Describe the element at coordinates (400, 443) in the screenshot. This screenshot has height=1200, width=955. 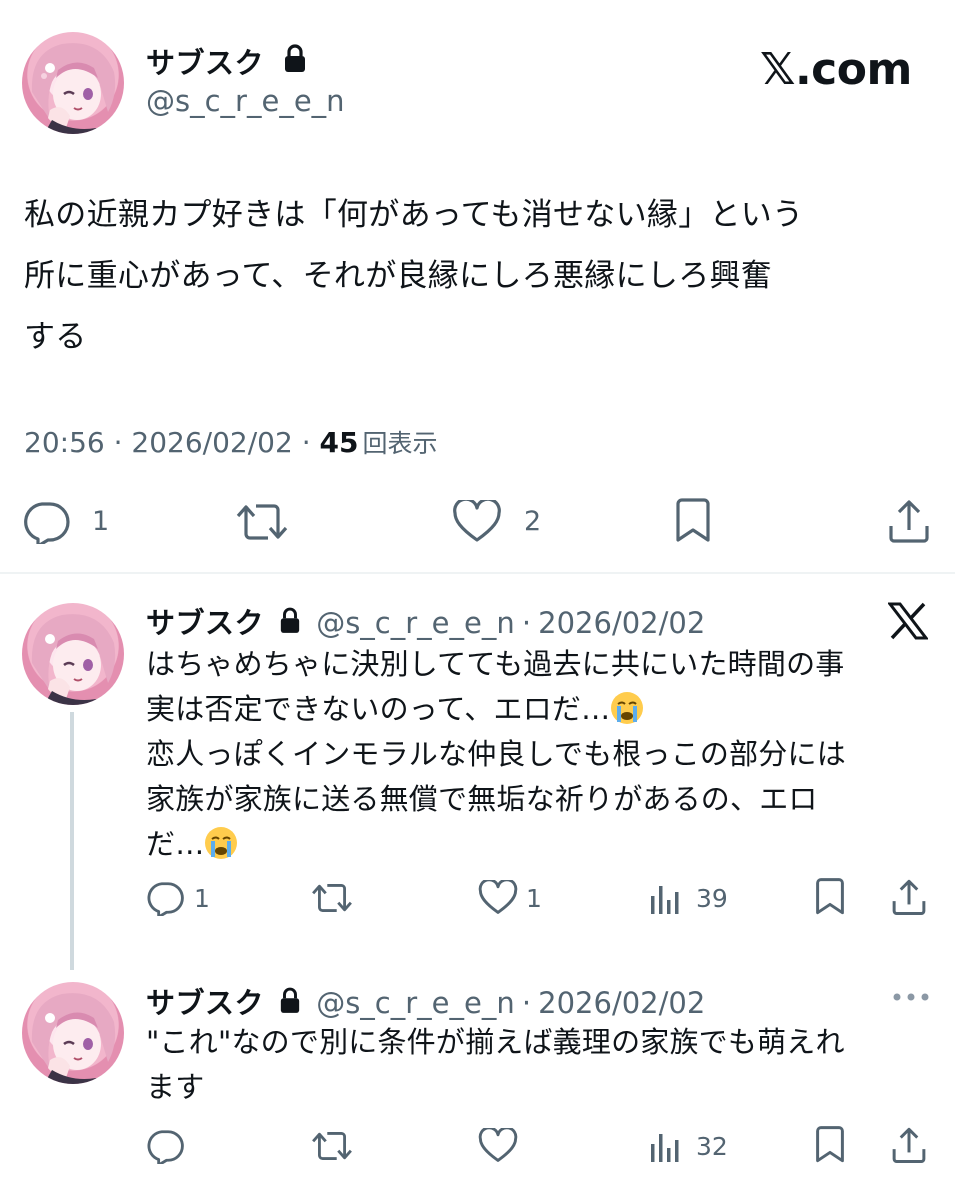
I see `views-label: 回表示` at that location.